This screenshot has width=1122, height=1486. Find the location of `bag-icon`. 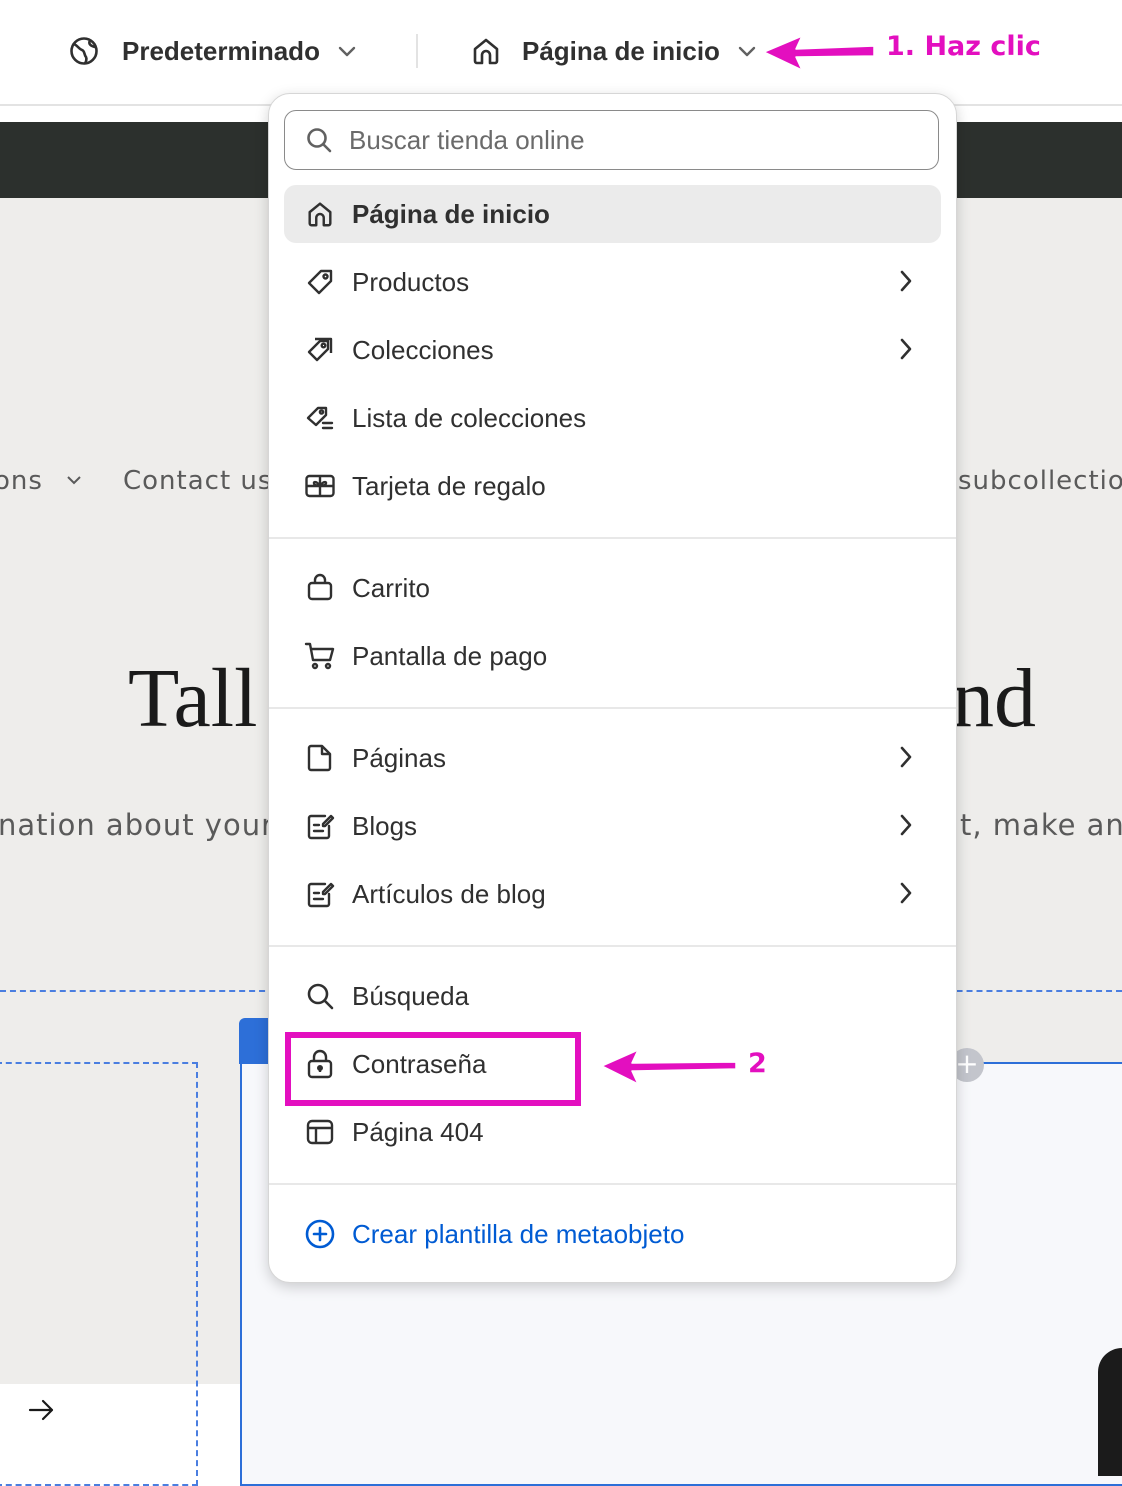

bag-icon is located at coordinates (320, 588).